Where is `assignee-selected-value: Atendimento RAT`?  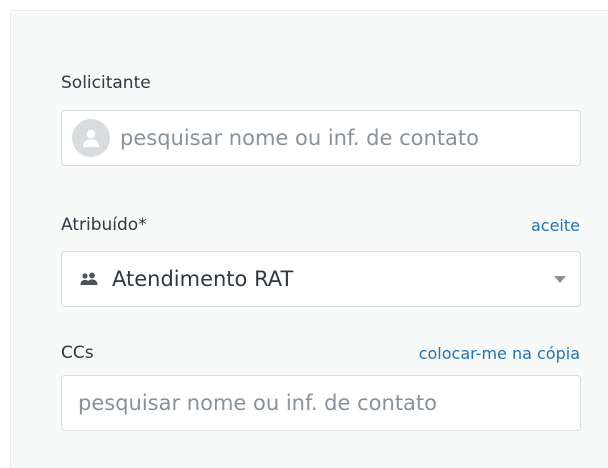 assignee-selected-value: Atendimento RAT is located at coordinates (203, 279).